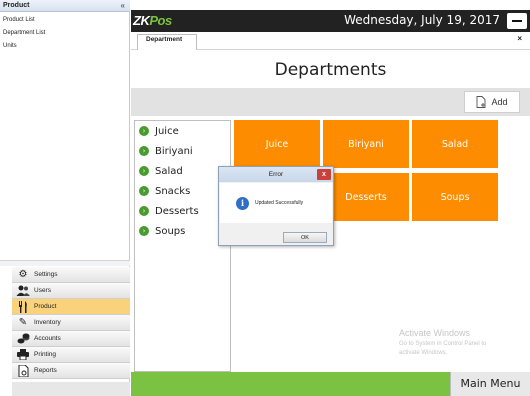 Image resolution: width=530 pixels, height=396 pixels. Describe the element at coordinates (173, 191) in the screenshot. I see `department-name: Snacks` at that location.